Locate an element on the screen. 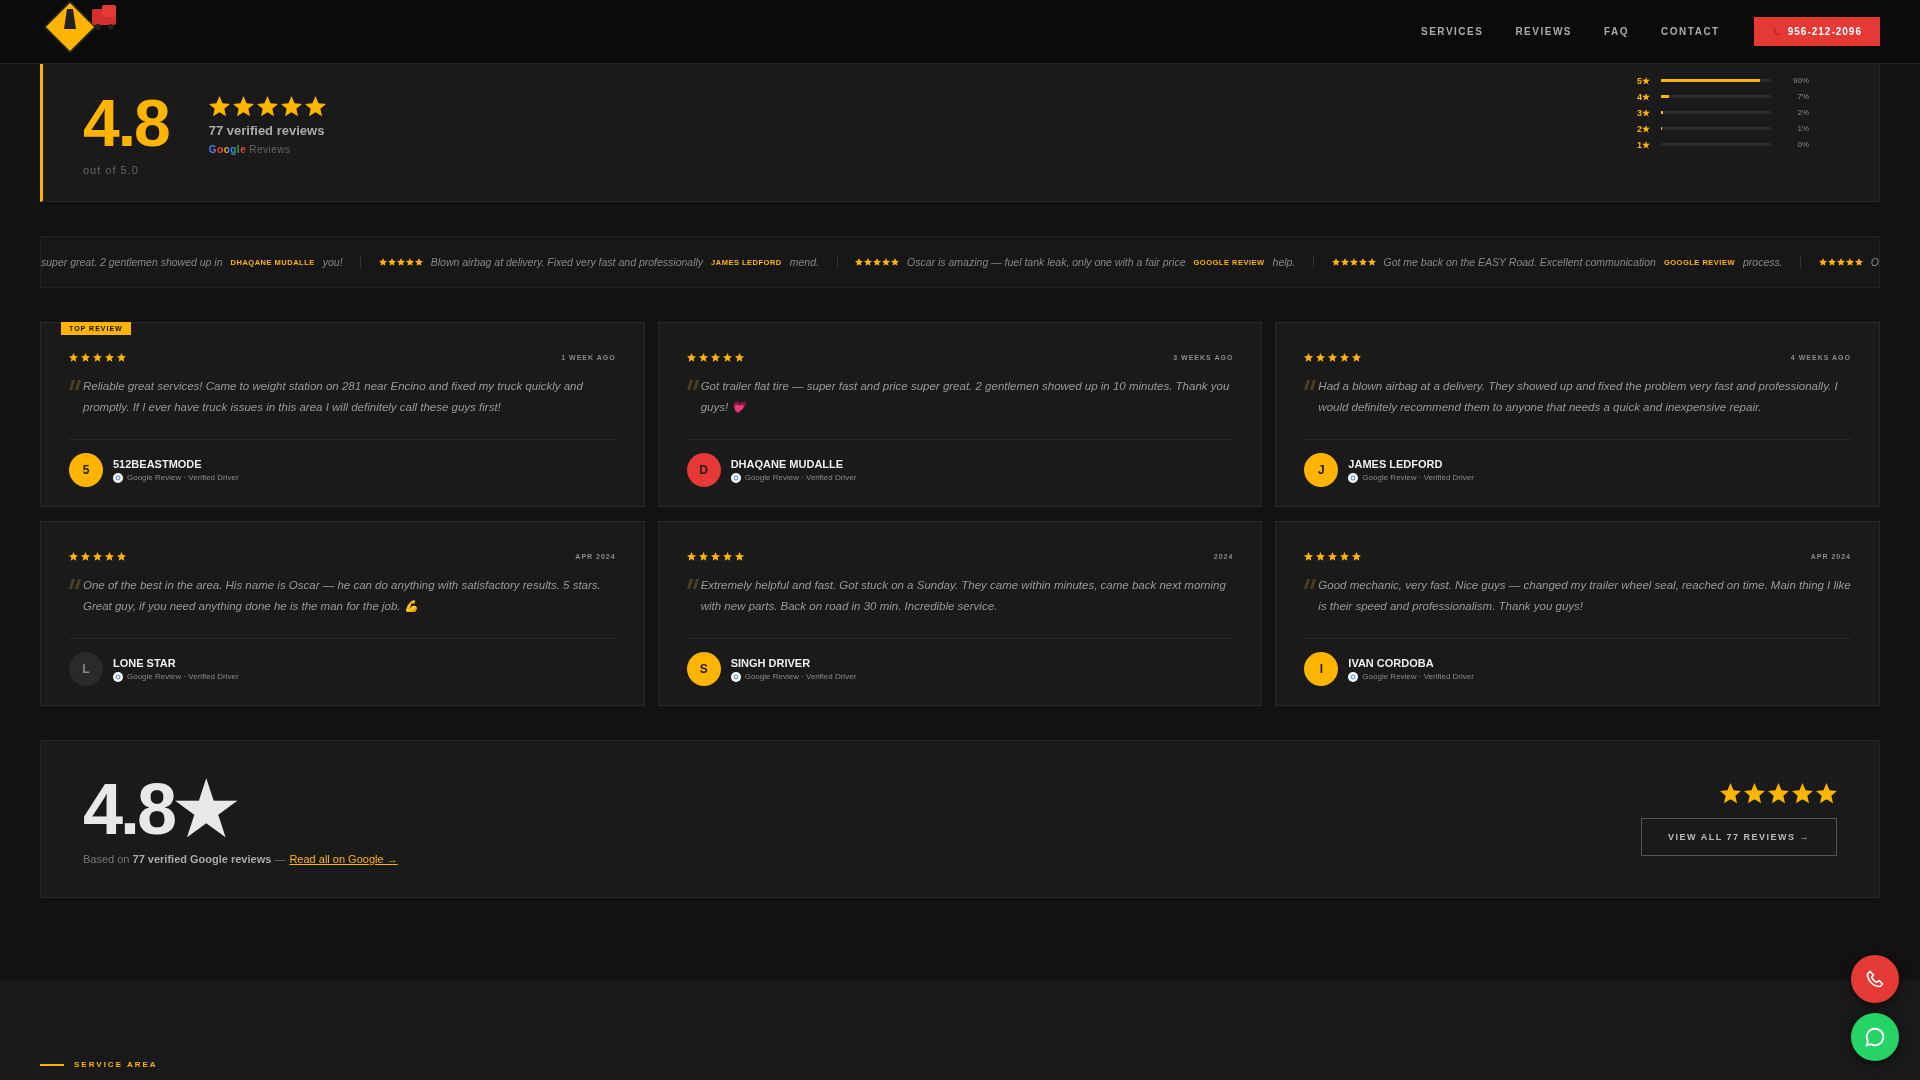 This screenshot has height=1080, width=1920. reviewer-name: IVAN CORDOBA is located at coordinates (1391, 662).